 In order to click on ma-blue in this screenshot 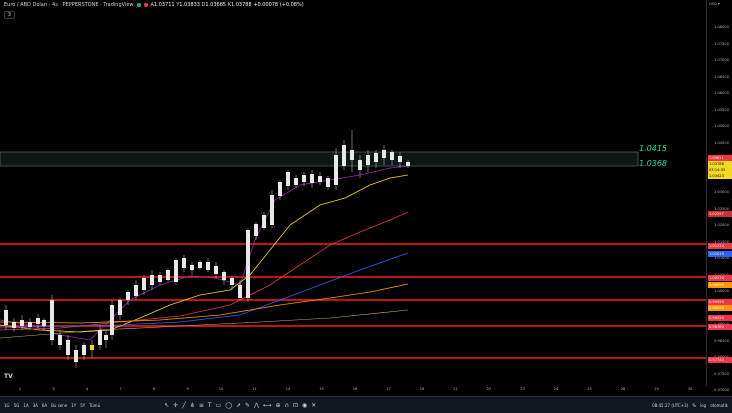, I will do `click(204, 290)`.